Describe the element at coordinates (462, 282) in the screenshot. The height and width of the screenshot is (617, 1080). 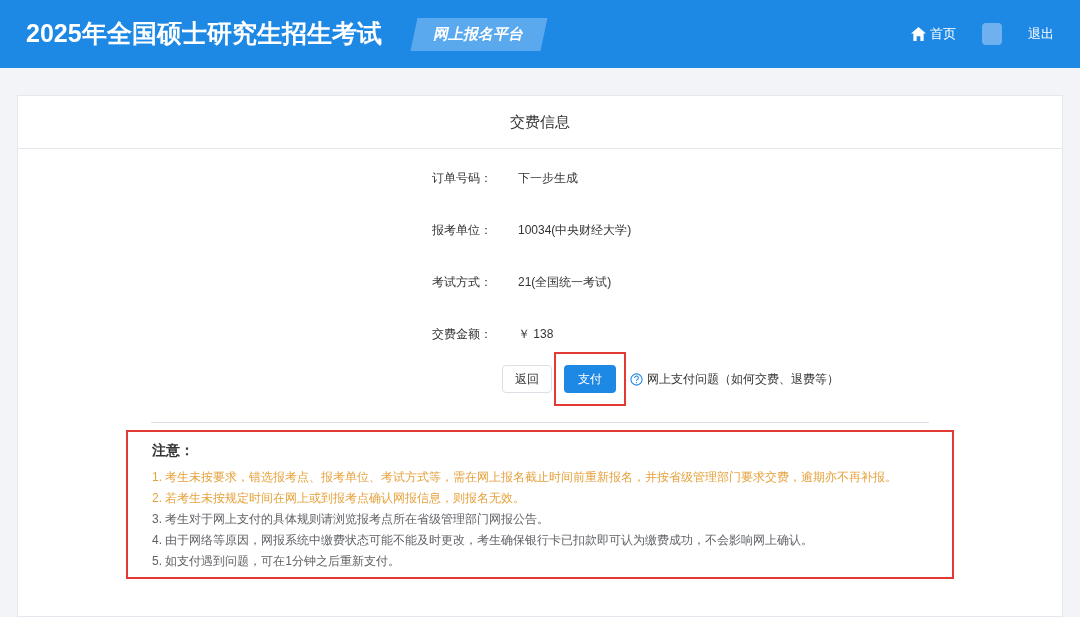
I see `field-label: 考试方式：` at that location.